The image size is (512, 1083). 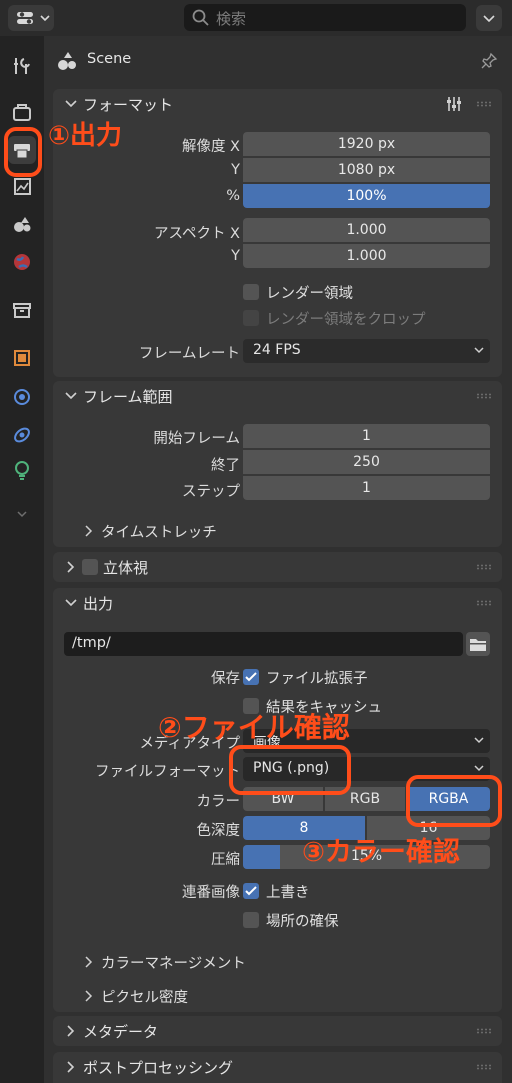 What do you see at coordinates (98, 604) in the screenshot?
I see `output-panel-title: 出力` at bounding box center [98, 604].